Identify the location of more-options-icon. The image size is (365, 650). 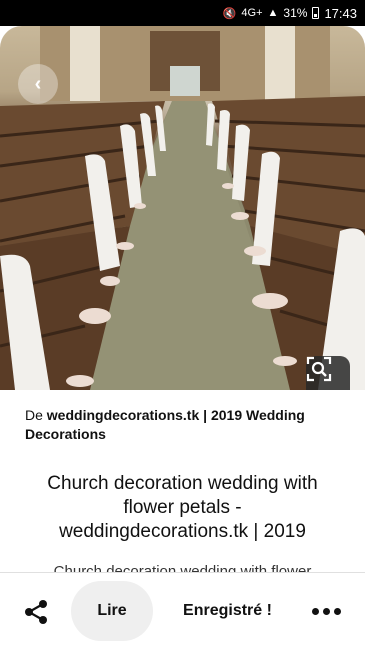
(327, 611).